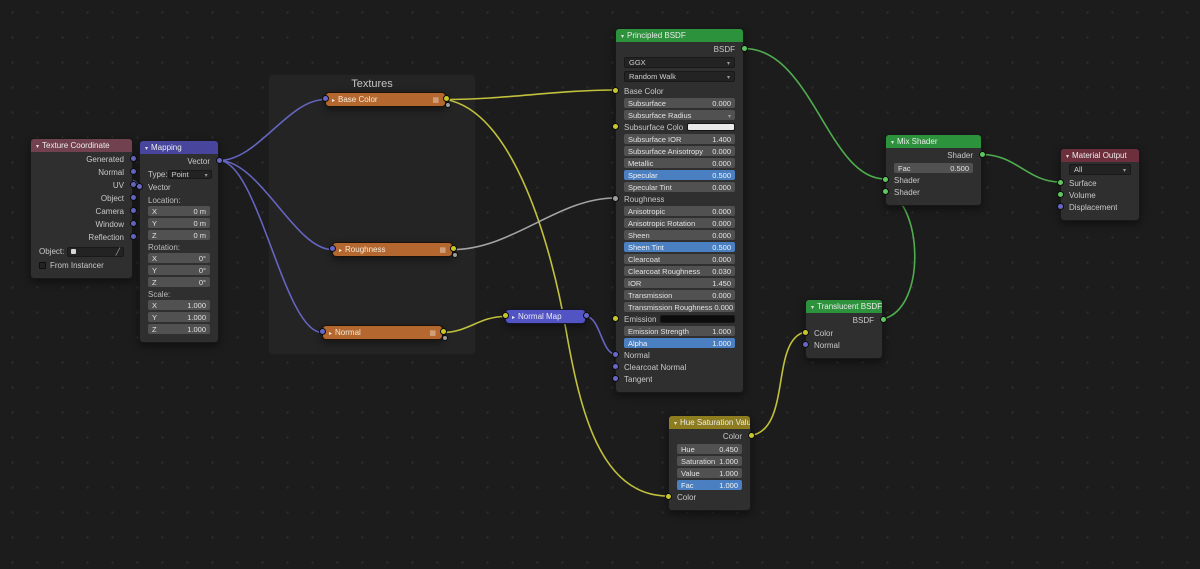 The image size is (1200, 569). Describe the element at coordinates (383, 333) in the screenshot. I see `node-normal-texture: Normal` at that location.